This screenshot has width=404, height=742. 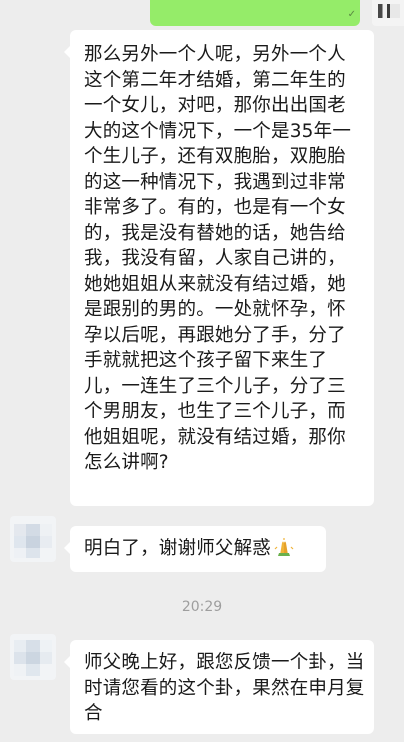 I want to click on message-text: 明白了，谢谢师父解惑, so click(x=178, y=548).